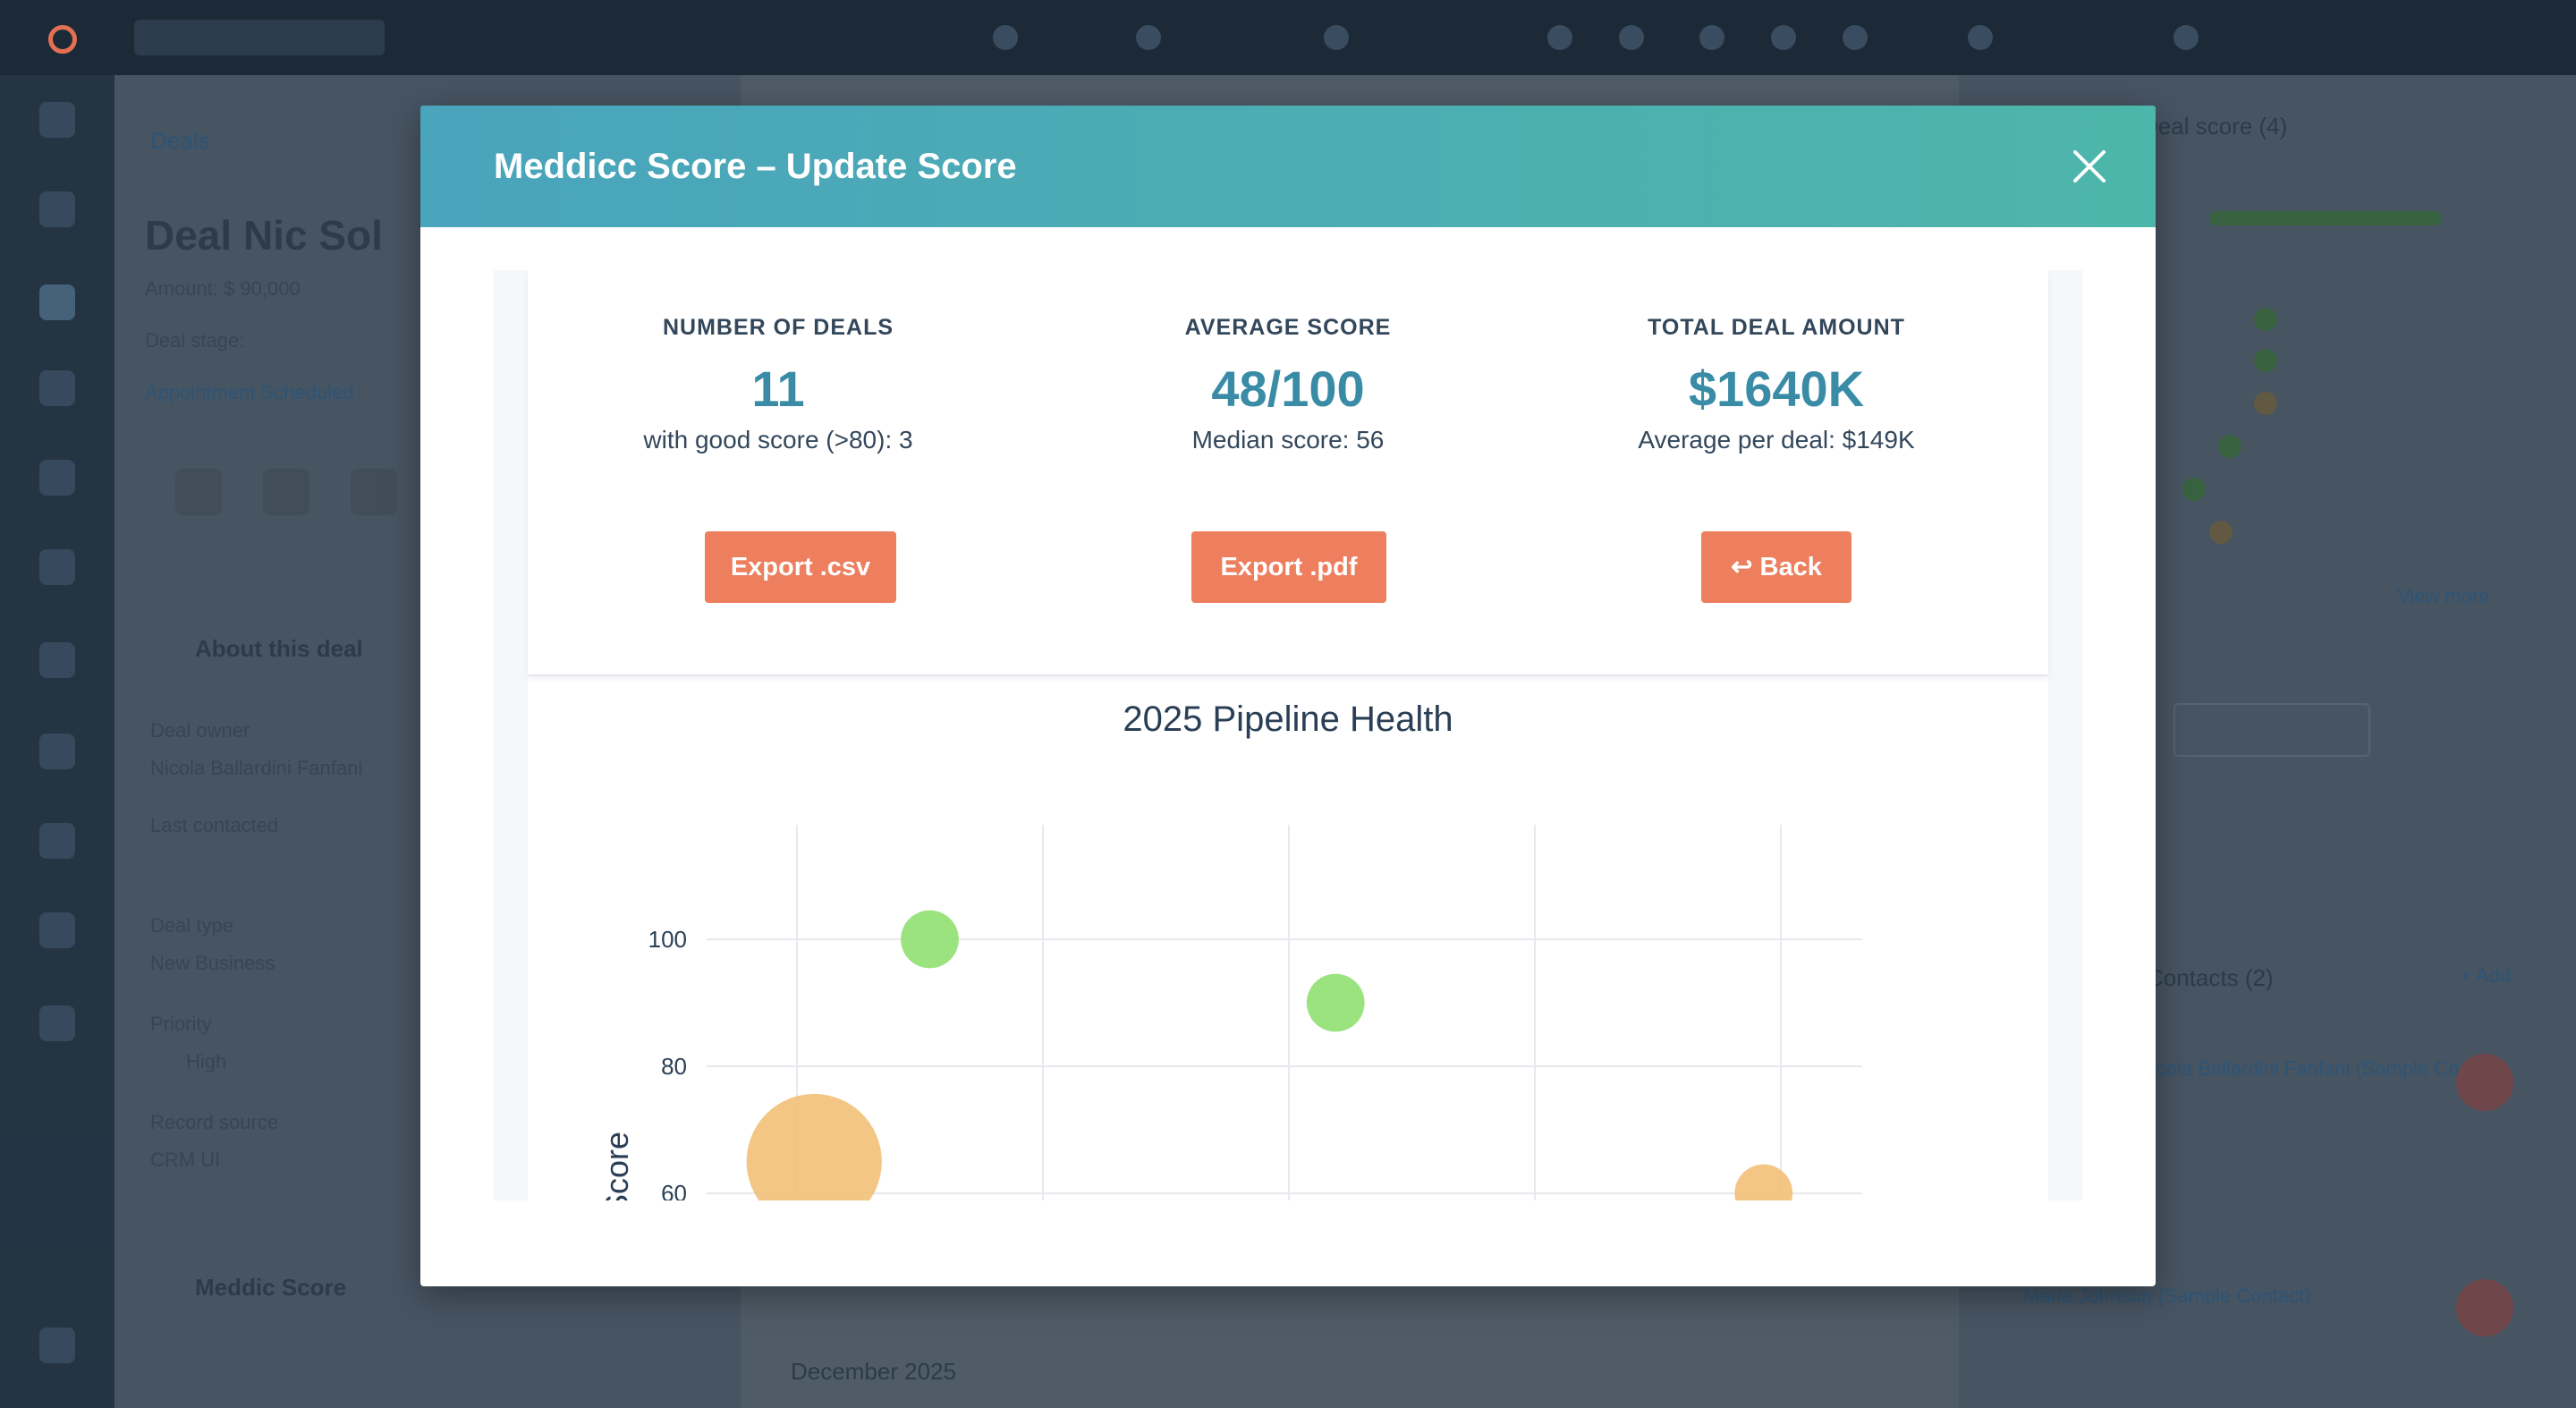 Image resolution: width=2576 pixels, height=1408 pixels. I want to click on modal-title: Meddicc Score – Update Score, so click(755, 166).